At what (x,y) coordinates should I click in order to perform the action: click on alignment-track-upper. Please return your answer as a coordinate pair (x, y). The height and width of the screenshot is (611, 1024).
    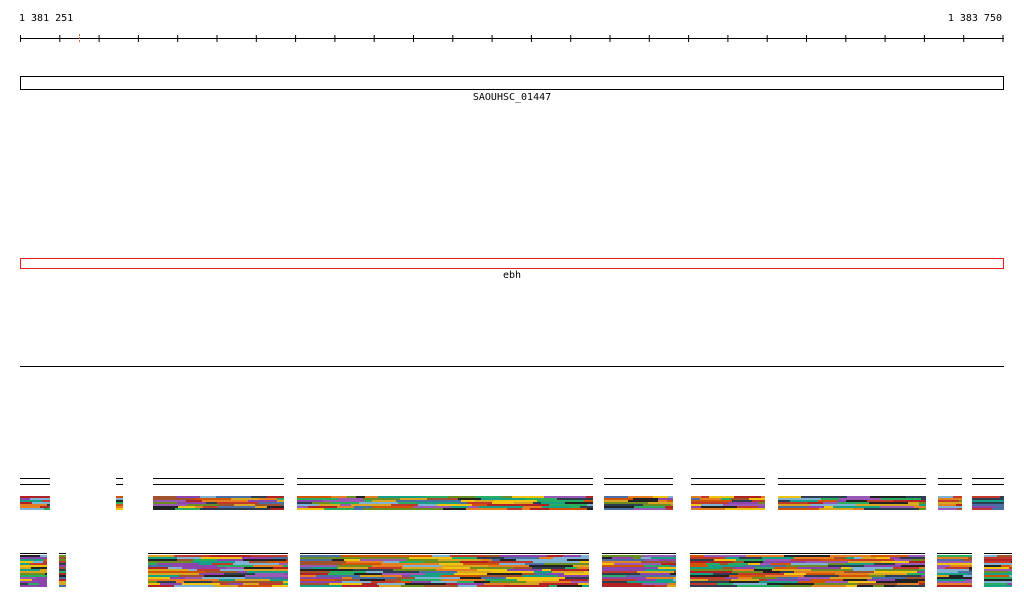
    Looking at the image, I should click on (512, 495).